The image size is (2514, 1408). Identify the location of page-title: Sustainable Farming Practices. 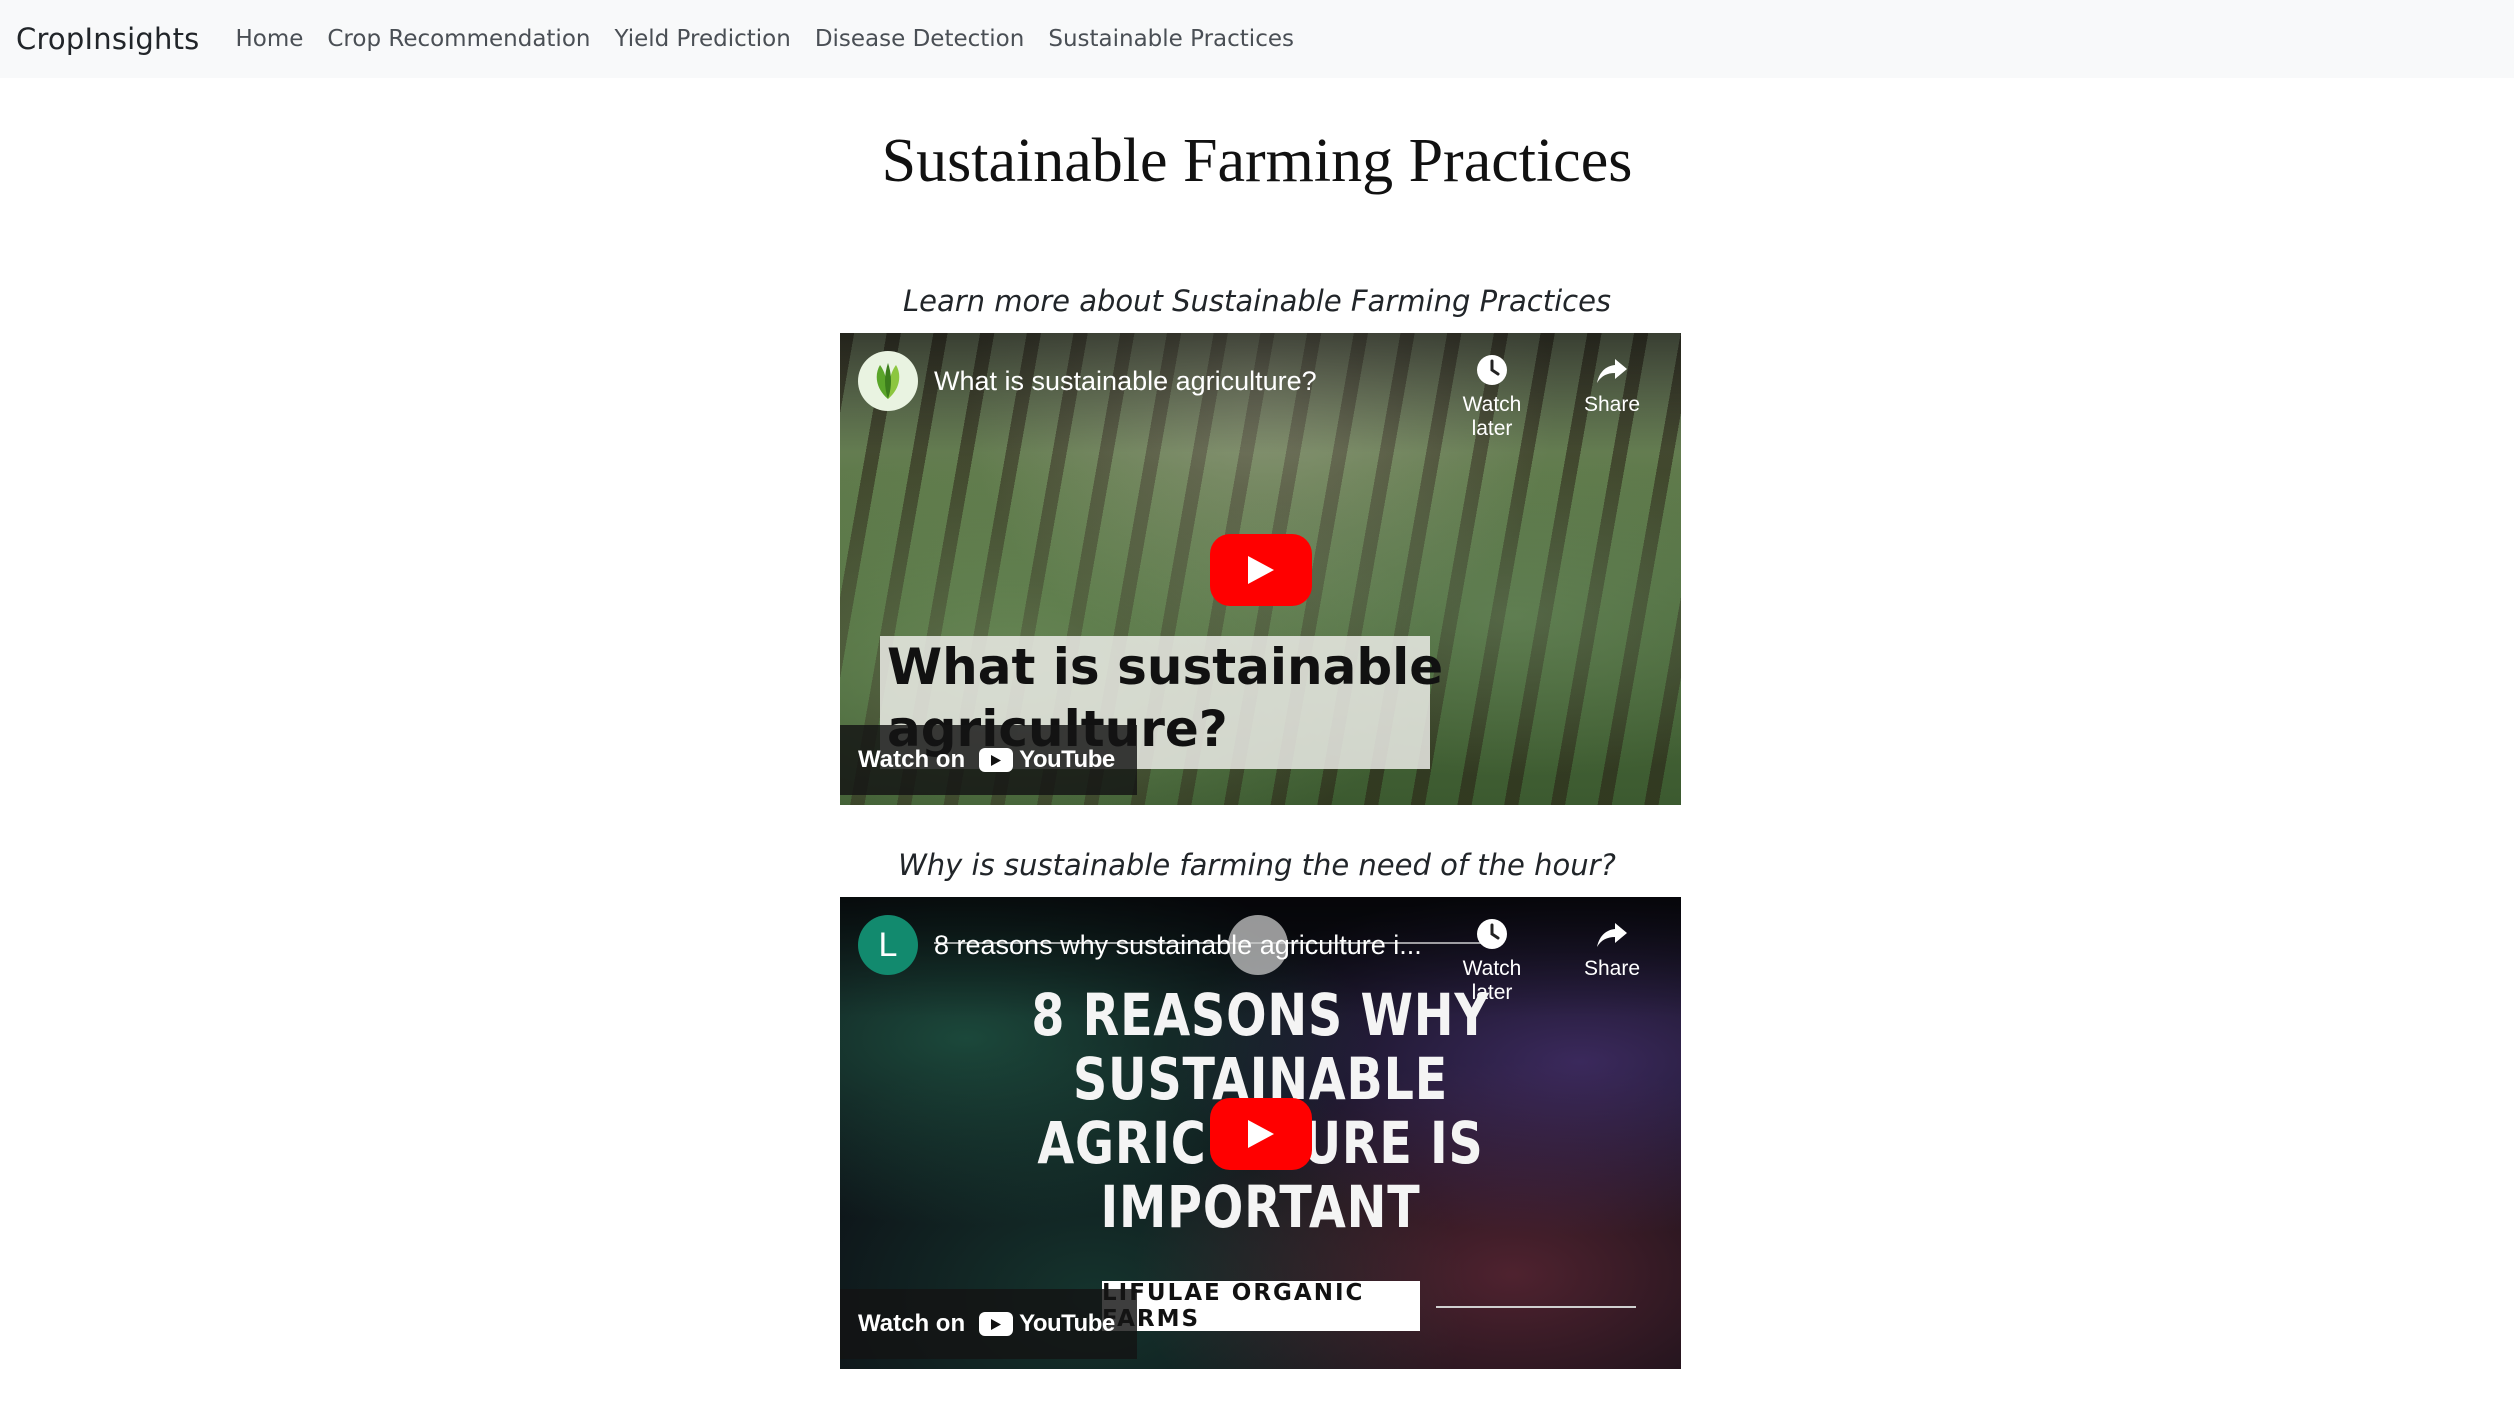
(1257, 161).